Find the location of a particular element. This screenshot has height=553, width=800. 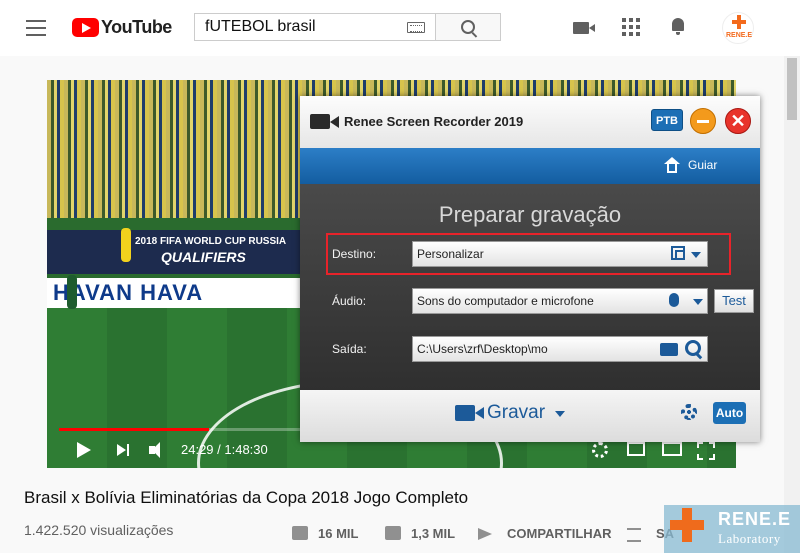

create-video-icon is located at coordinates (584, 28).